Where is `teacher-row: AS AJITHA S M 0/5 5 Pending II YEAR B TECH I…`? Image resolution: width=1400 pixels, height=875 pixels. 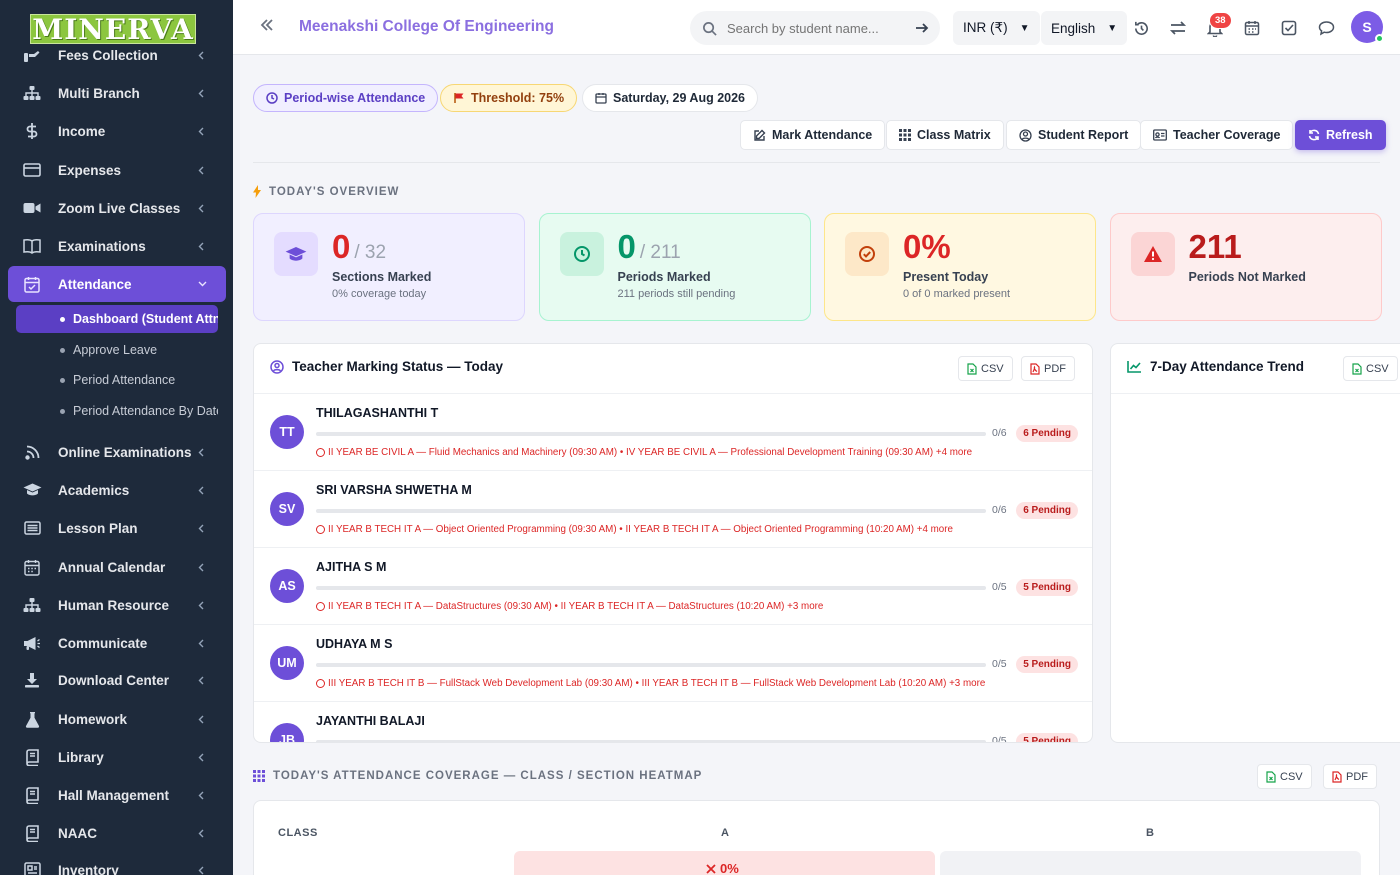 teacher-row: AS AJITHA S M 0/5 5 Pending II YEAR B TECH I… is located at coordinates (673, 585).